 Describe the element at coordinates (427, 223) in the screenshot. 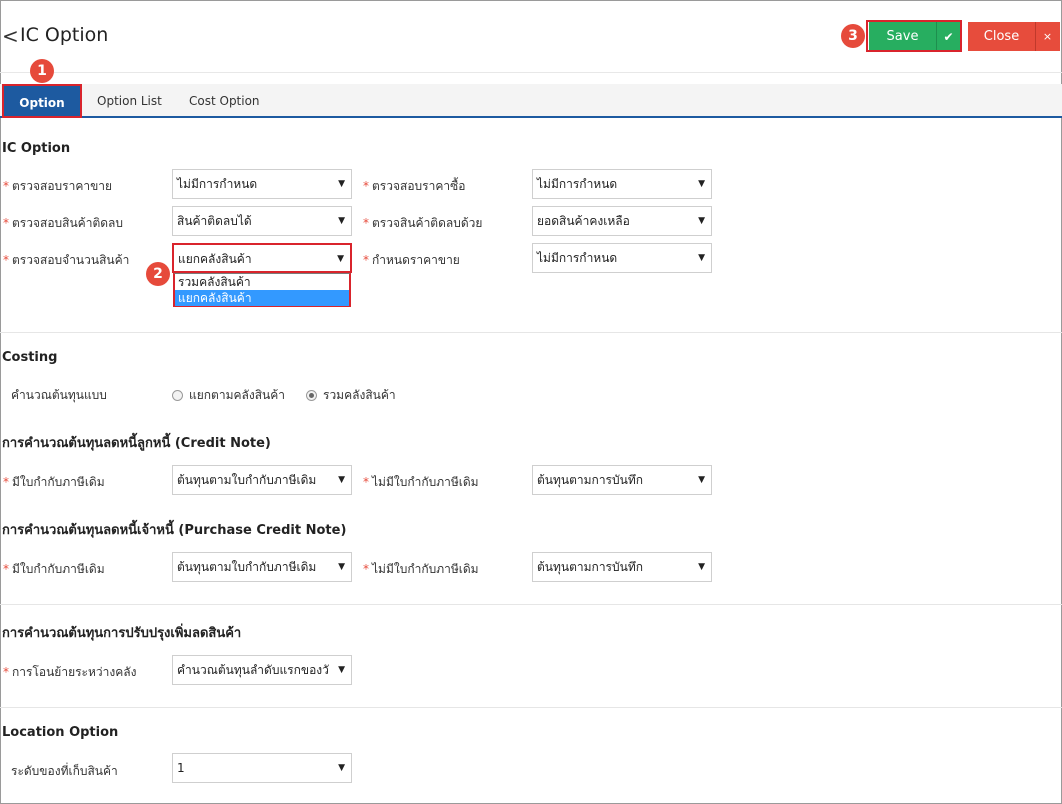

I see `field-label-text: ตรวจสินค้าติดลบด้วย` at that location.